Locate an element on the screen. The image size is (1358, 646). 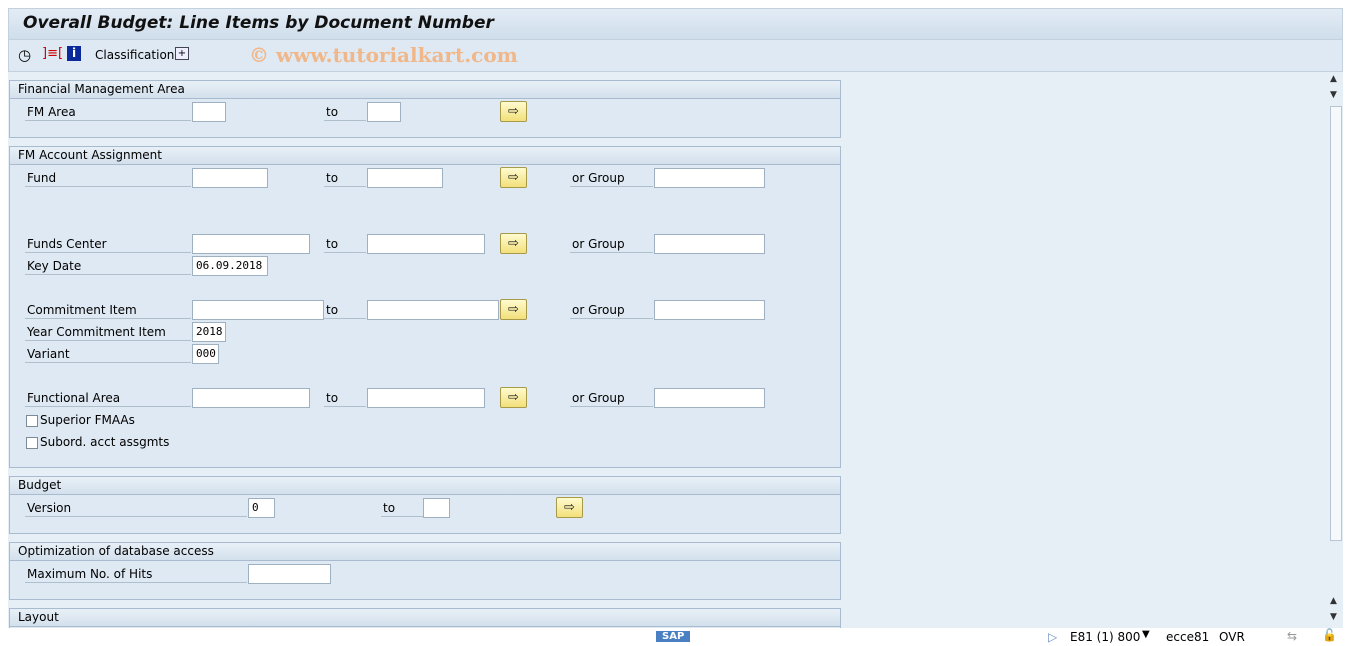
version-to-input is located at coordinates (436, 508).